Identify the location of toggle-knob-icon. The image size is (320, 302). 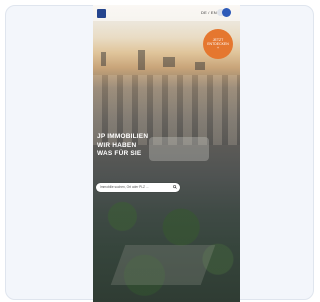
(226, 12).